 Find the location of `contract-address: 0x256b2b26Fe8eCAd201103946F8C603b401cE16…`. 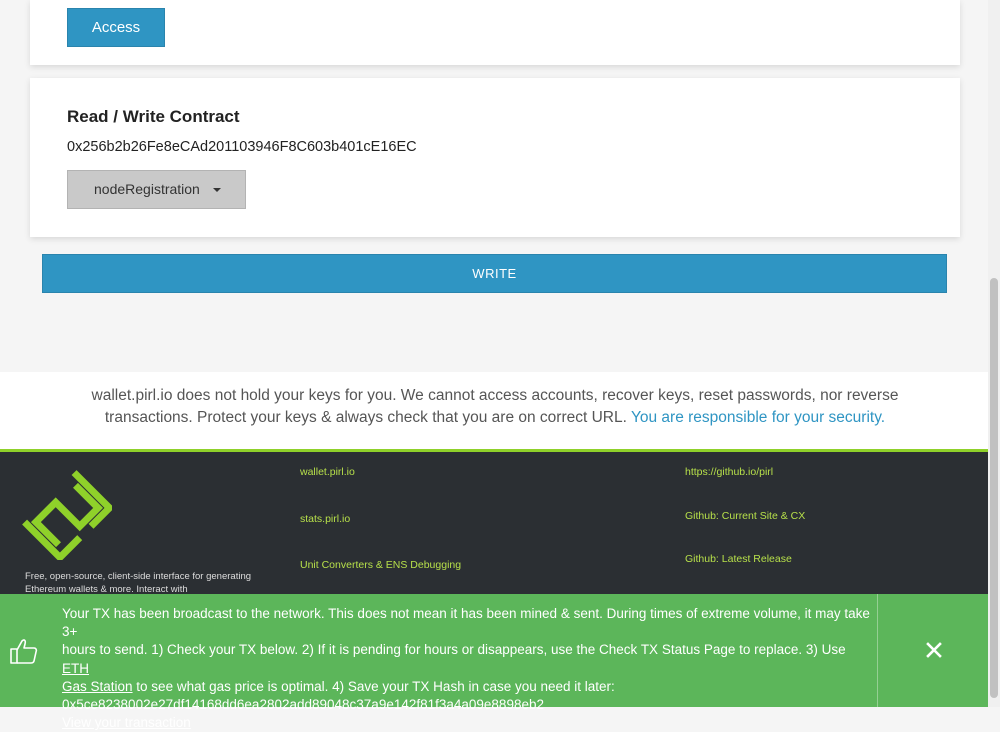

contract-address: 0x256b2b26Fe8eCAd201103946F8C603b401cE16… is located at coordinates (242, 147).